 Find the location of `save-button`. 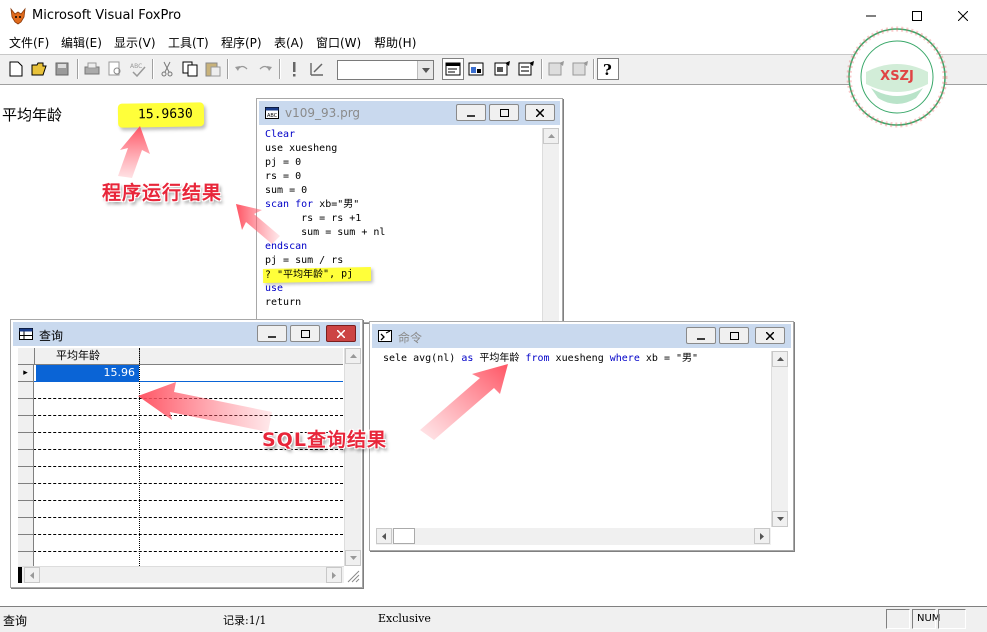

save-button is located at coordinates (62, 69).